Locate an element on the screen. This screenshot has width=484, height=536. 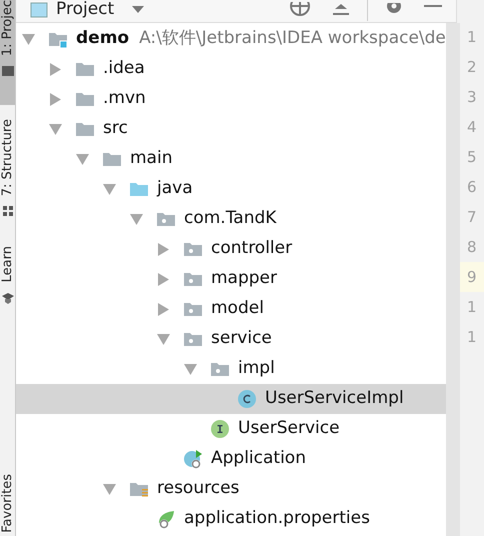
tree-item-label: mapper is located at coordinates (244, 278).